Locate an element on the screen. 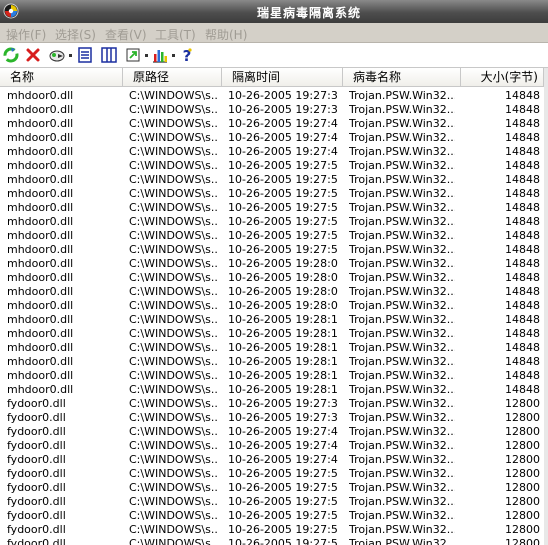 The height and width of the screenshot is (545, 548). refresh-icon is located at coordinates (11, 55).